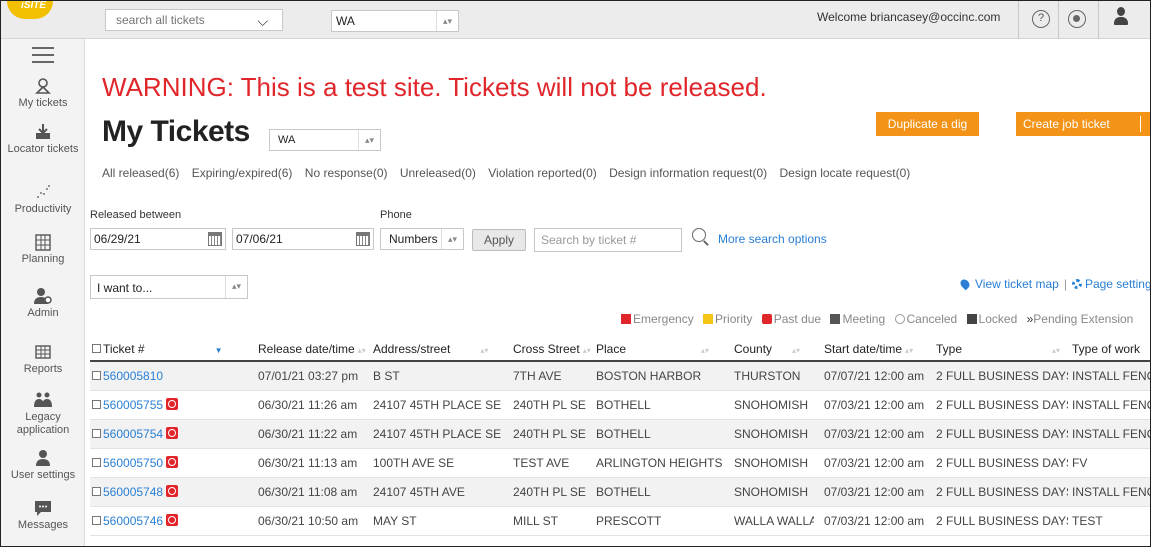  I want to click on date-to-value: 07/06/21, so click(259, 239).